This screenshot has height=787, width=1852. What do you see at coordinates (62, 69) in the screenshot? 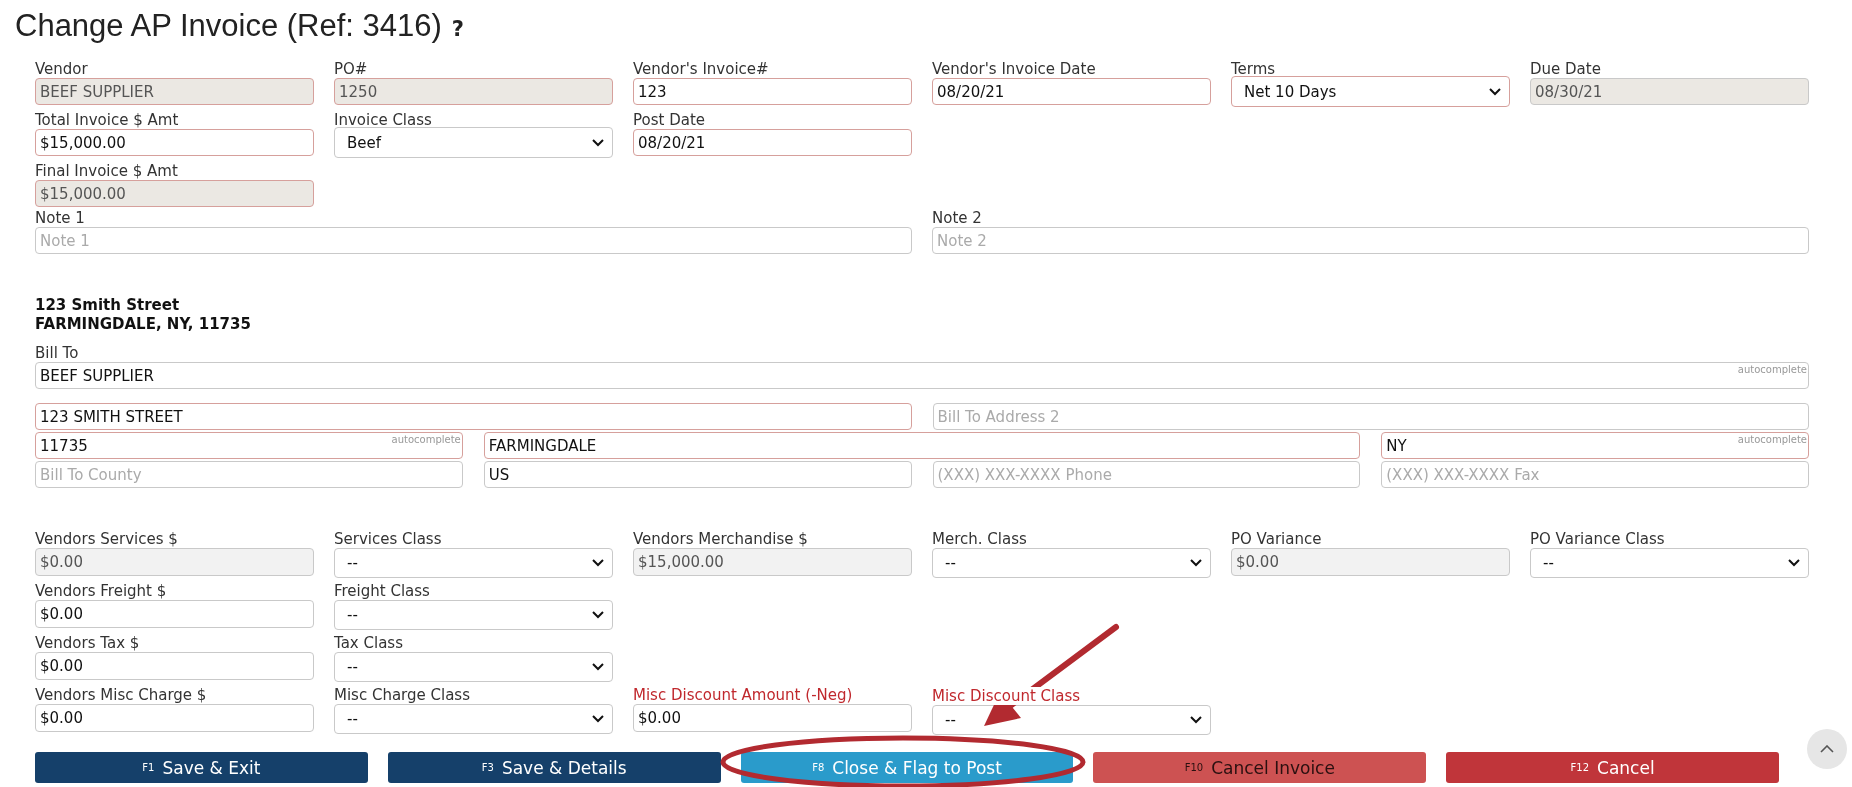
I see `field-label: Vendor` at bounding box center [62, 69].